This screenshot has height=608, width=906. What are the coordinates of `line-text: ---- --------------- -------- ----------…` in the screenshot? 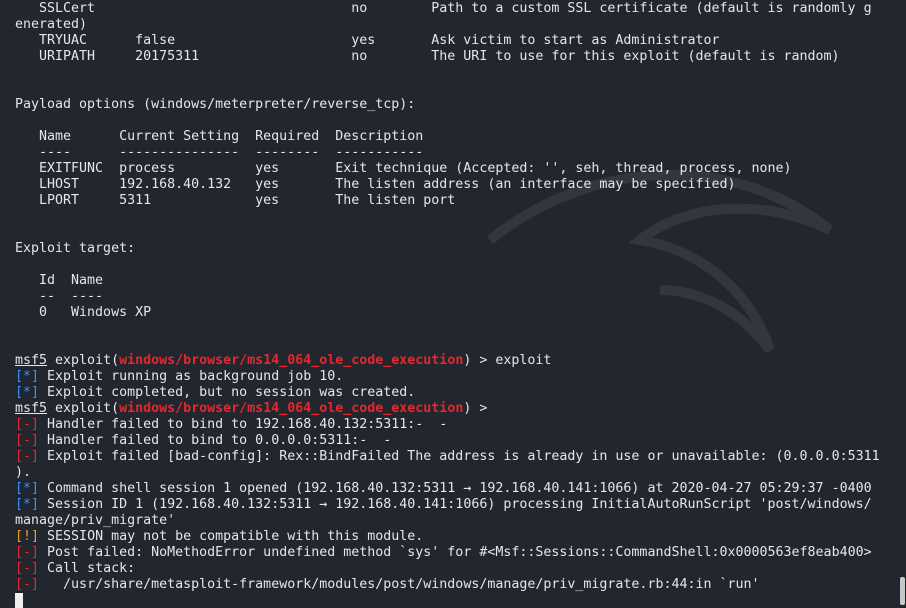 It's located at (219, 152).